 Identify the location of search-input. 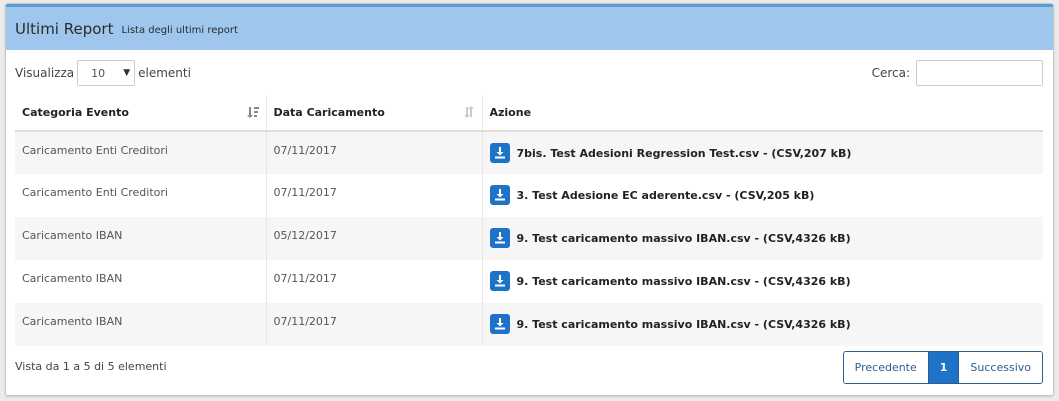
(979, 73).